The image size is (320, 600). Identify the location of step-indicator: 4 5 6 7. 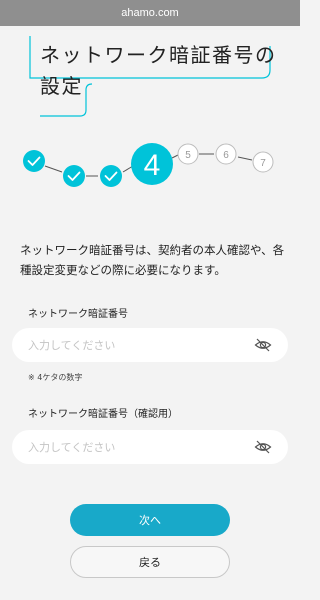
(148, 165).